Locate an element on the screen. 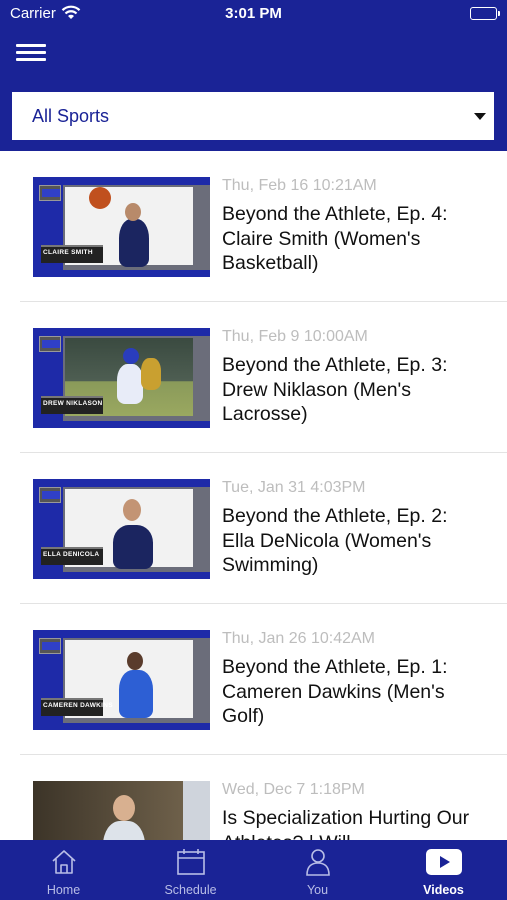 The height and width of the screenshot is (900, 507). tab-you: You is located at coordinates (317, 870).